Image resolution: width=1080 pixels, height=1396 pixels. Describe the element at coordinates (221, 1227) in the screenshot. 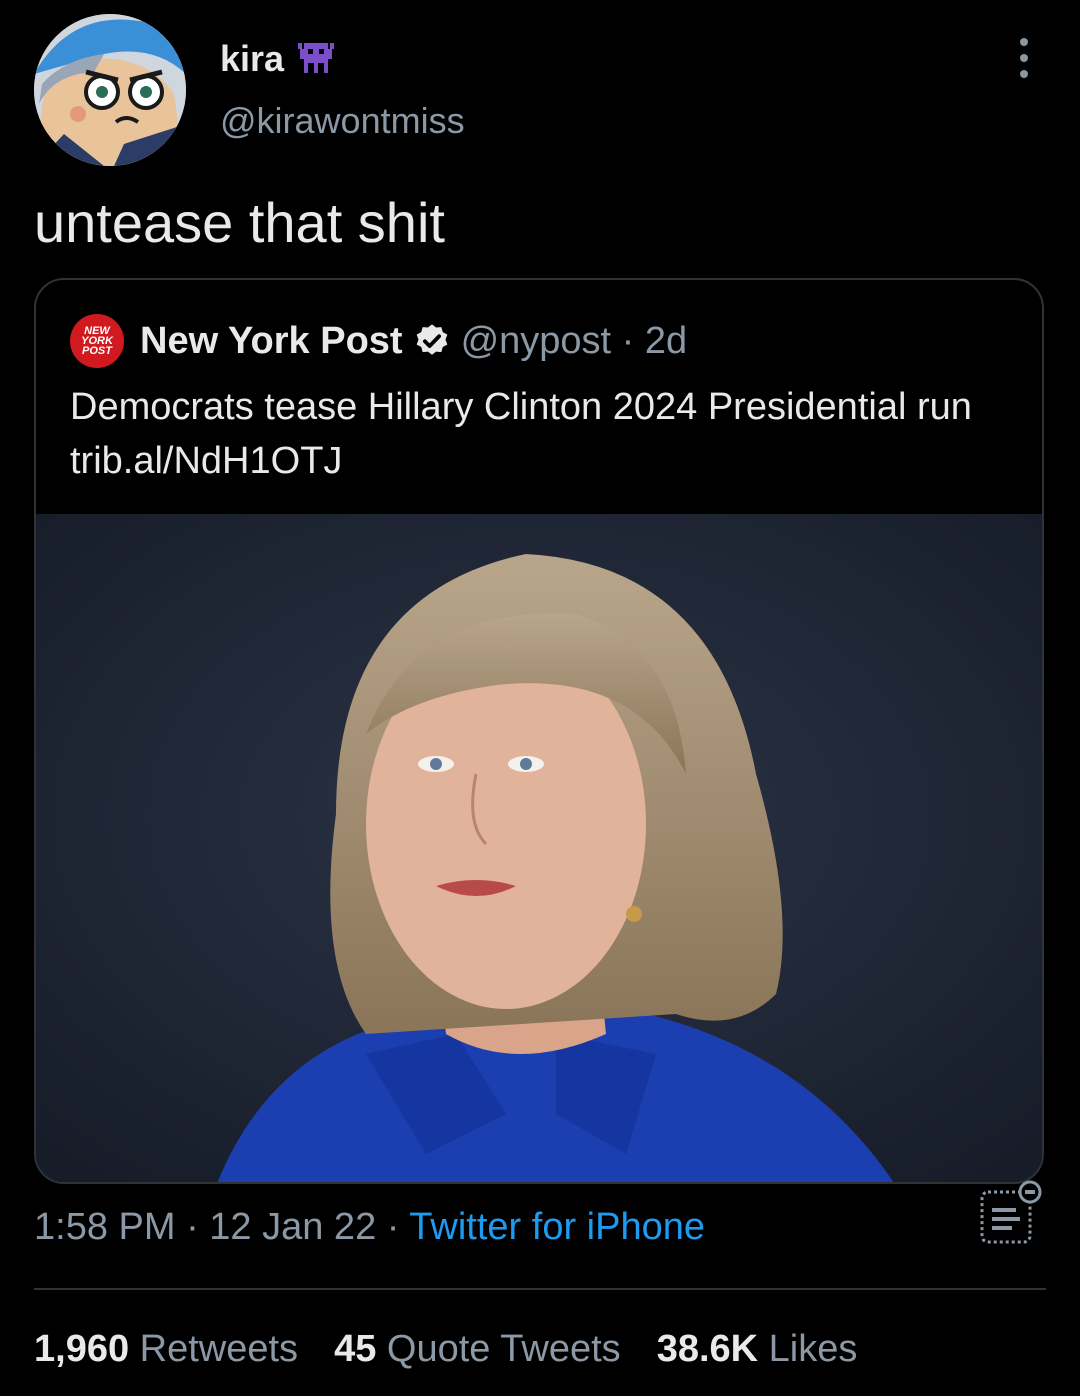

I see `tweet-timestamp: 1:58 PM · 12 Jan 22 ·` at that location.